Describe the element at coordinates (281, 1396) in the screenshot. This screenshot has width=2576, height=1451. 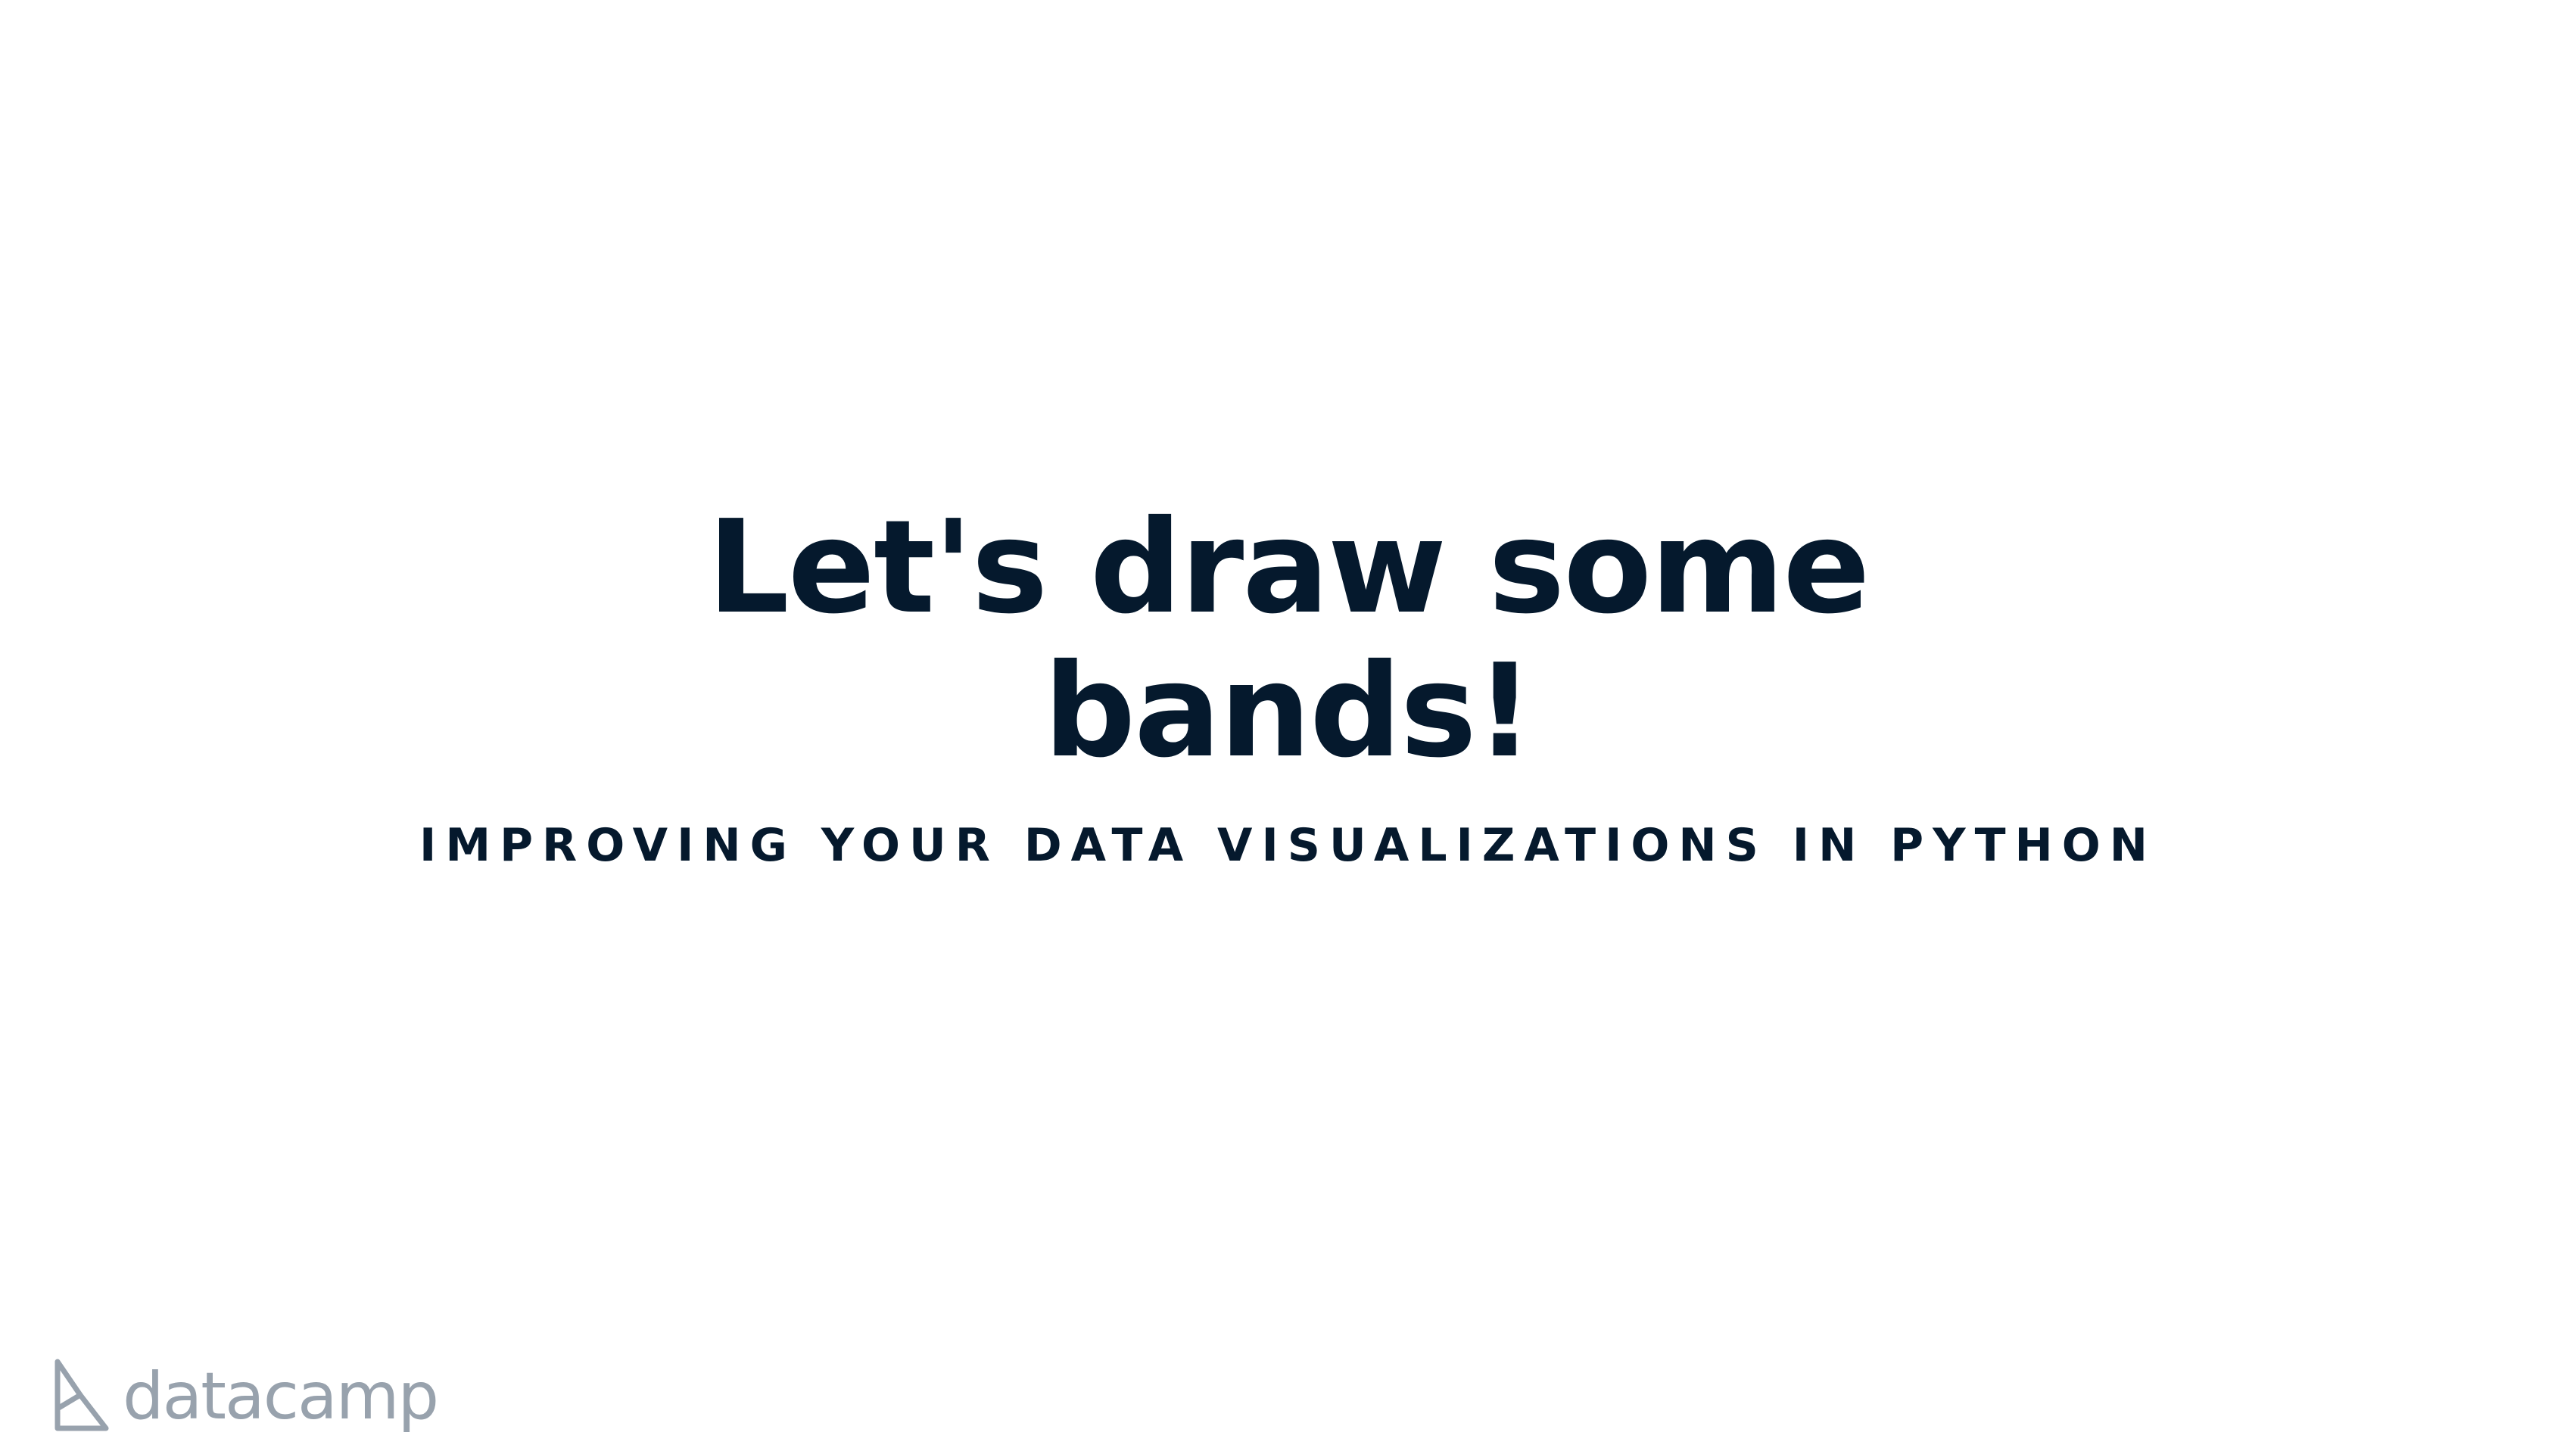
I see `datacamp-wordmark: datacamp` at that location.